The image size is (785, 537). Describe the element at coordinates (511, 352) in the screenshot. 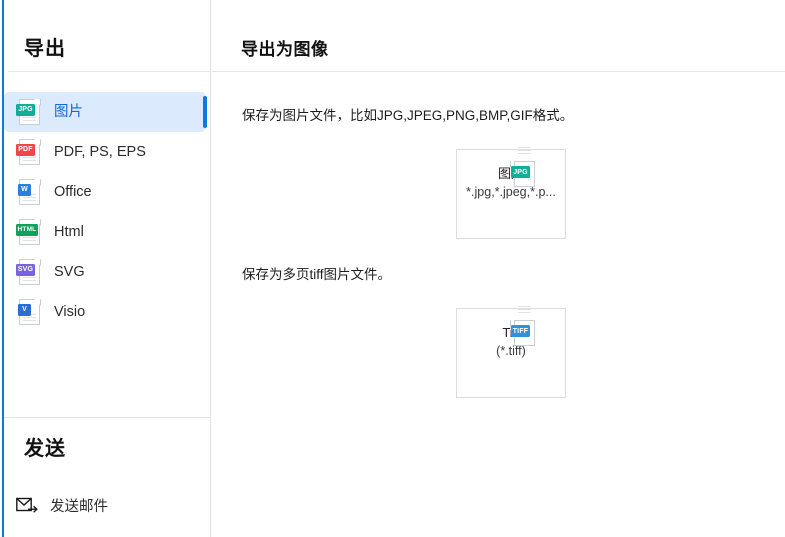

I see `format-card-tiff: TIFF Tiff (*.tiff)` at that location.